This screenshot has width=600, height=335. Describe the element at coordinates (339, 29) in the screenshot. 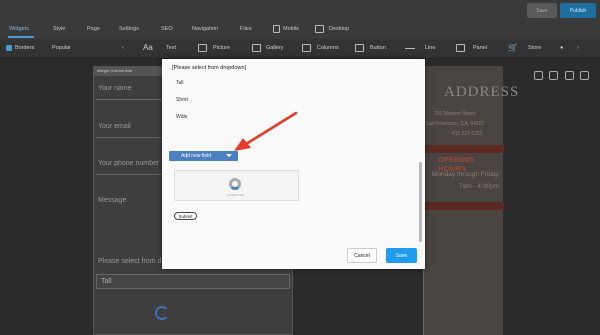

I see `tab-desktop: Desktop` at that location.